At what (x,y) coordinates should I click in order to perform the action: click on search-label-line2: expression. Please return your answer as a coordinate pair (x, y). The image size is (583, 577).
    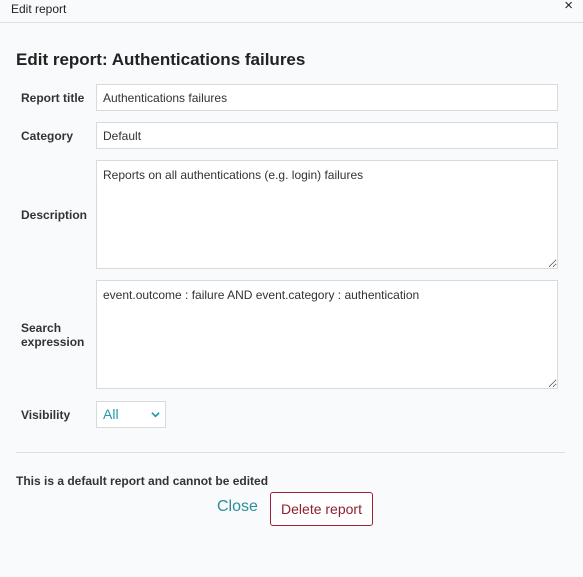
    Looking at the image, I should click on (53, 342).